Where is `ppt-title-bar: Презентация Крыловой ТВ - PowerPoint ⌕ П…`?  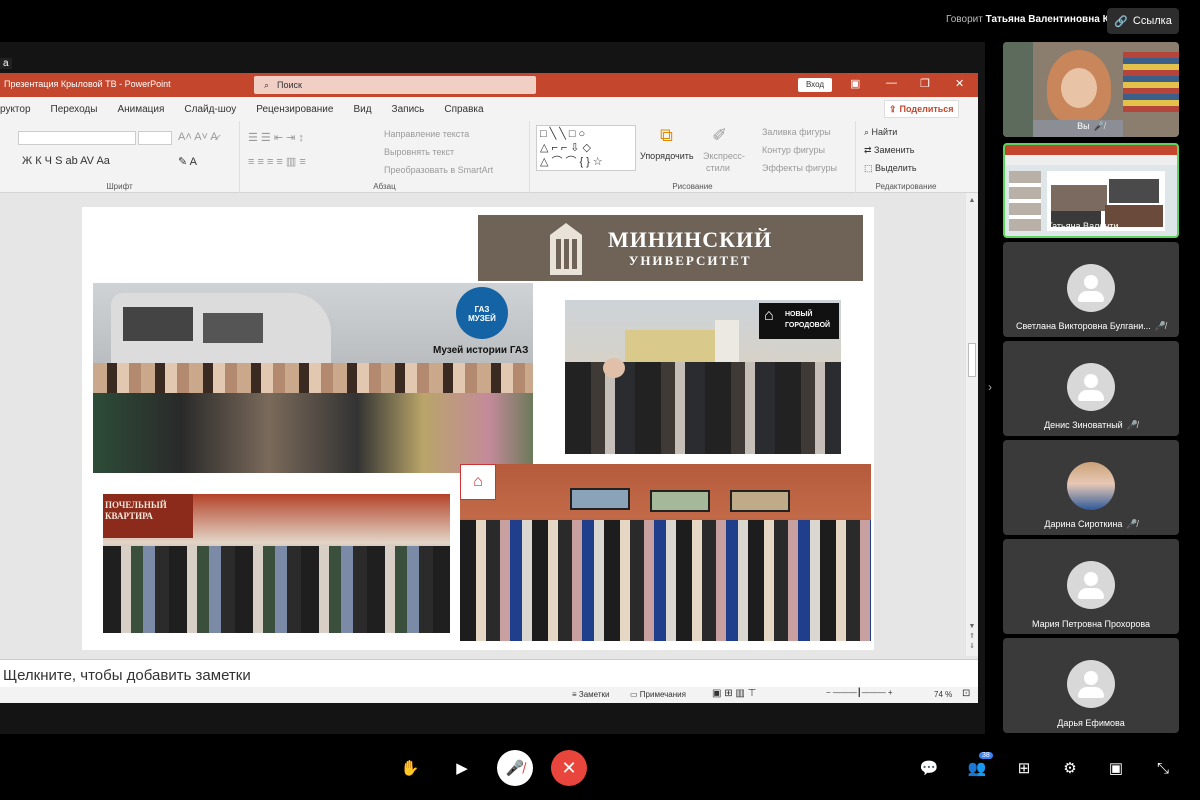
ppt-title-bar: Презентация Крыловой ТВ - PowerPoint ⌕ П… is located at coordinates (489, 85).